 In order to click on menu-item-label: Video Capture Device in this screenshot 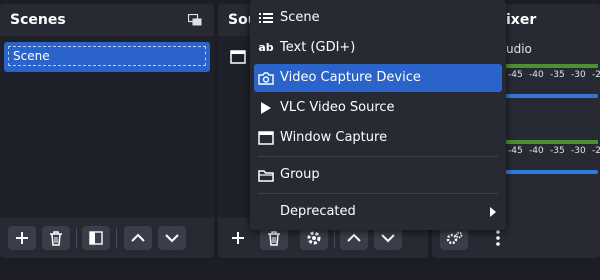, I will do `click(350, 77)`.